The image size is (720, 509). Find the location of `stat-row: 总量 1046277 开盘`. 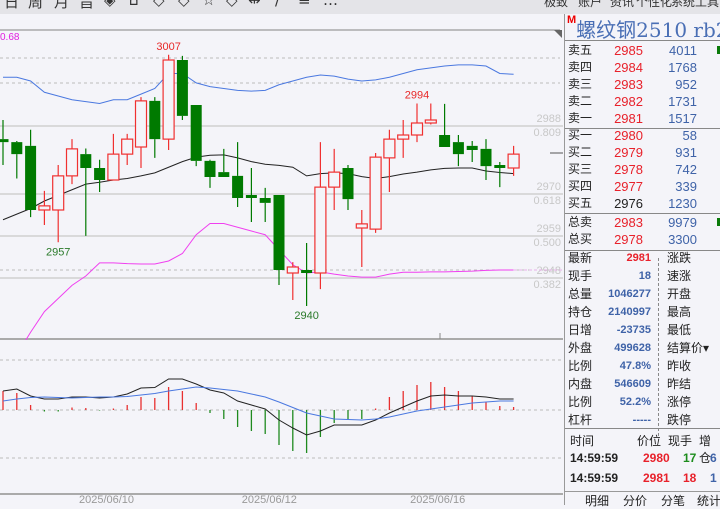

stat-row: 总量 1046277 开盘 is located at coordinates (642, 294).